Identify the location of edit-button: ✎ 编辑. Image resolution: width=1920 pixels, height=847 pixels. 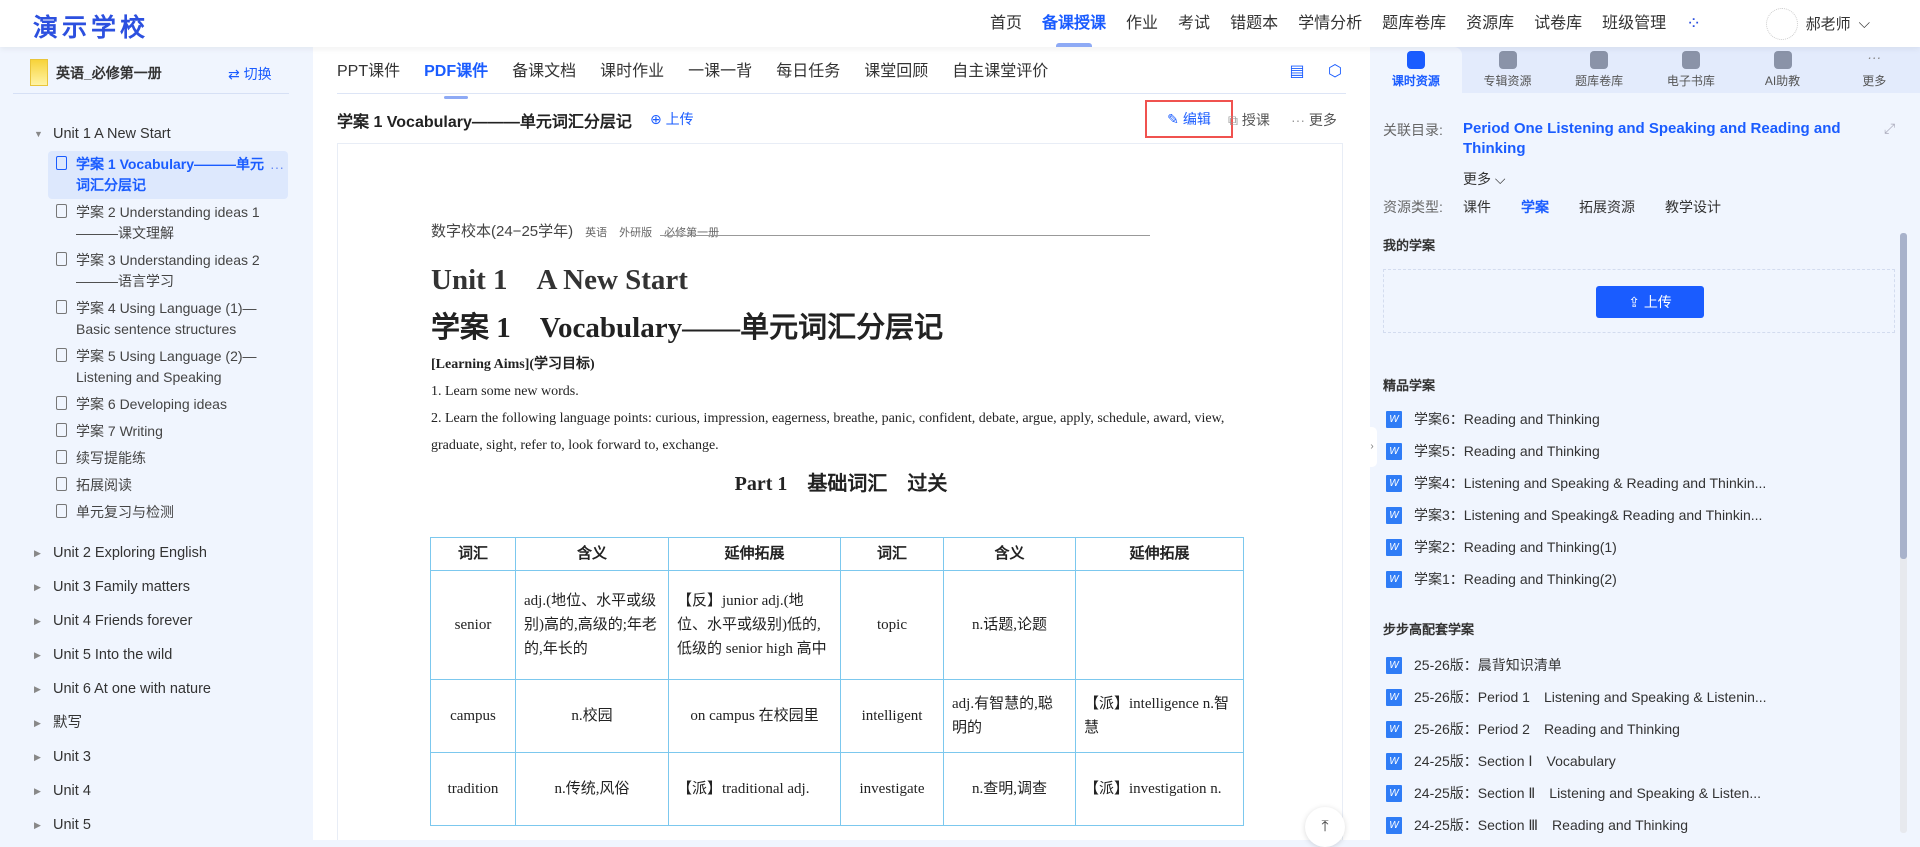
(1189, 119).